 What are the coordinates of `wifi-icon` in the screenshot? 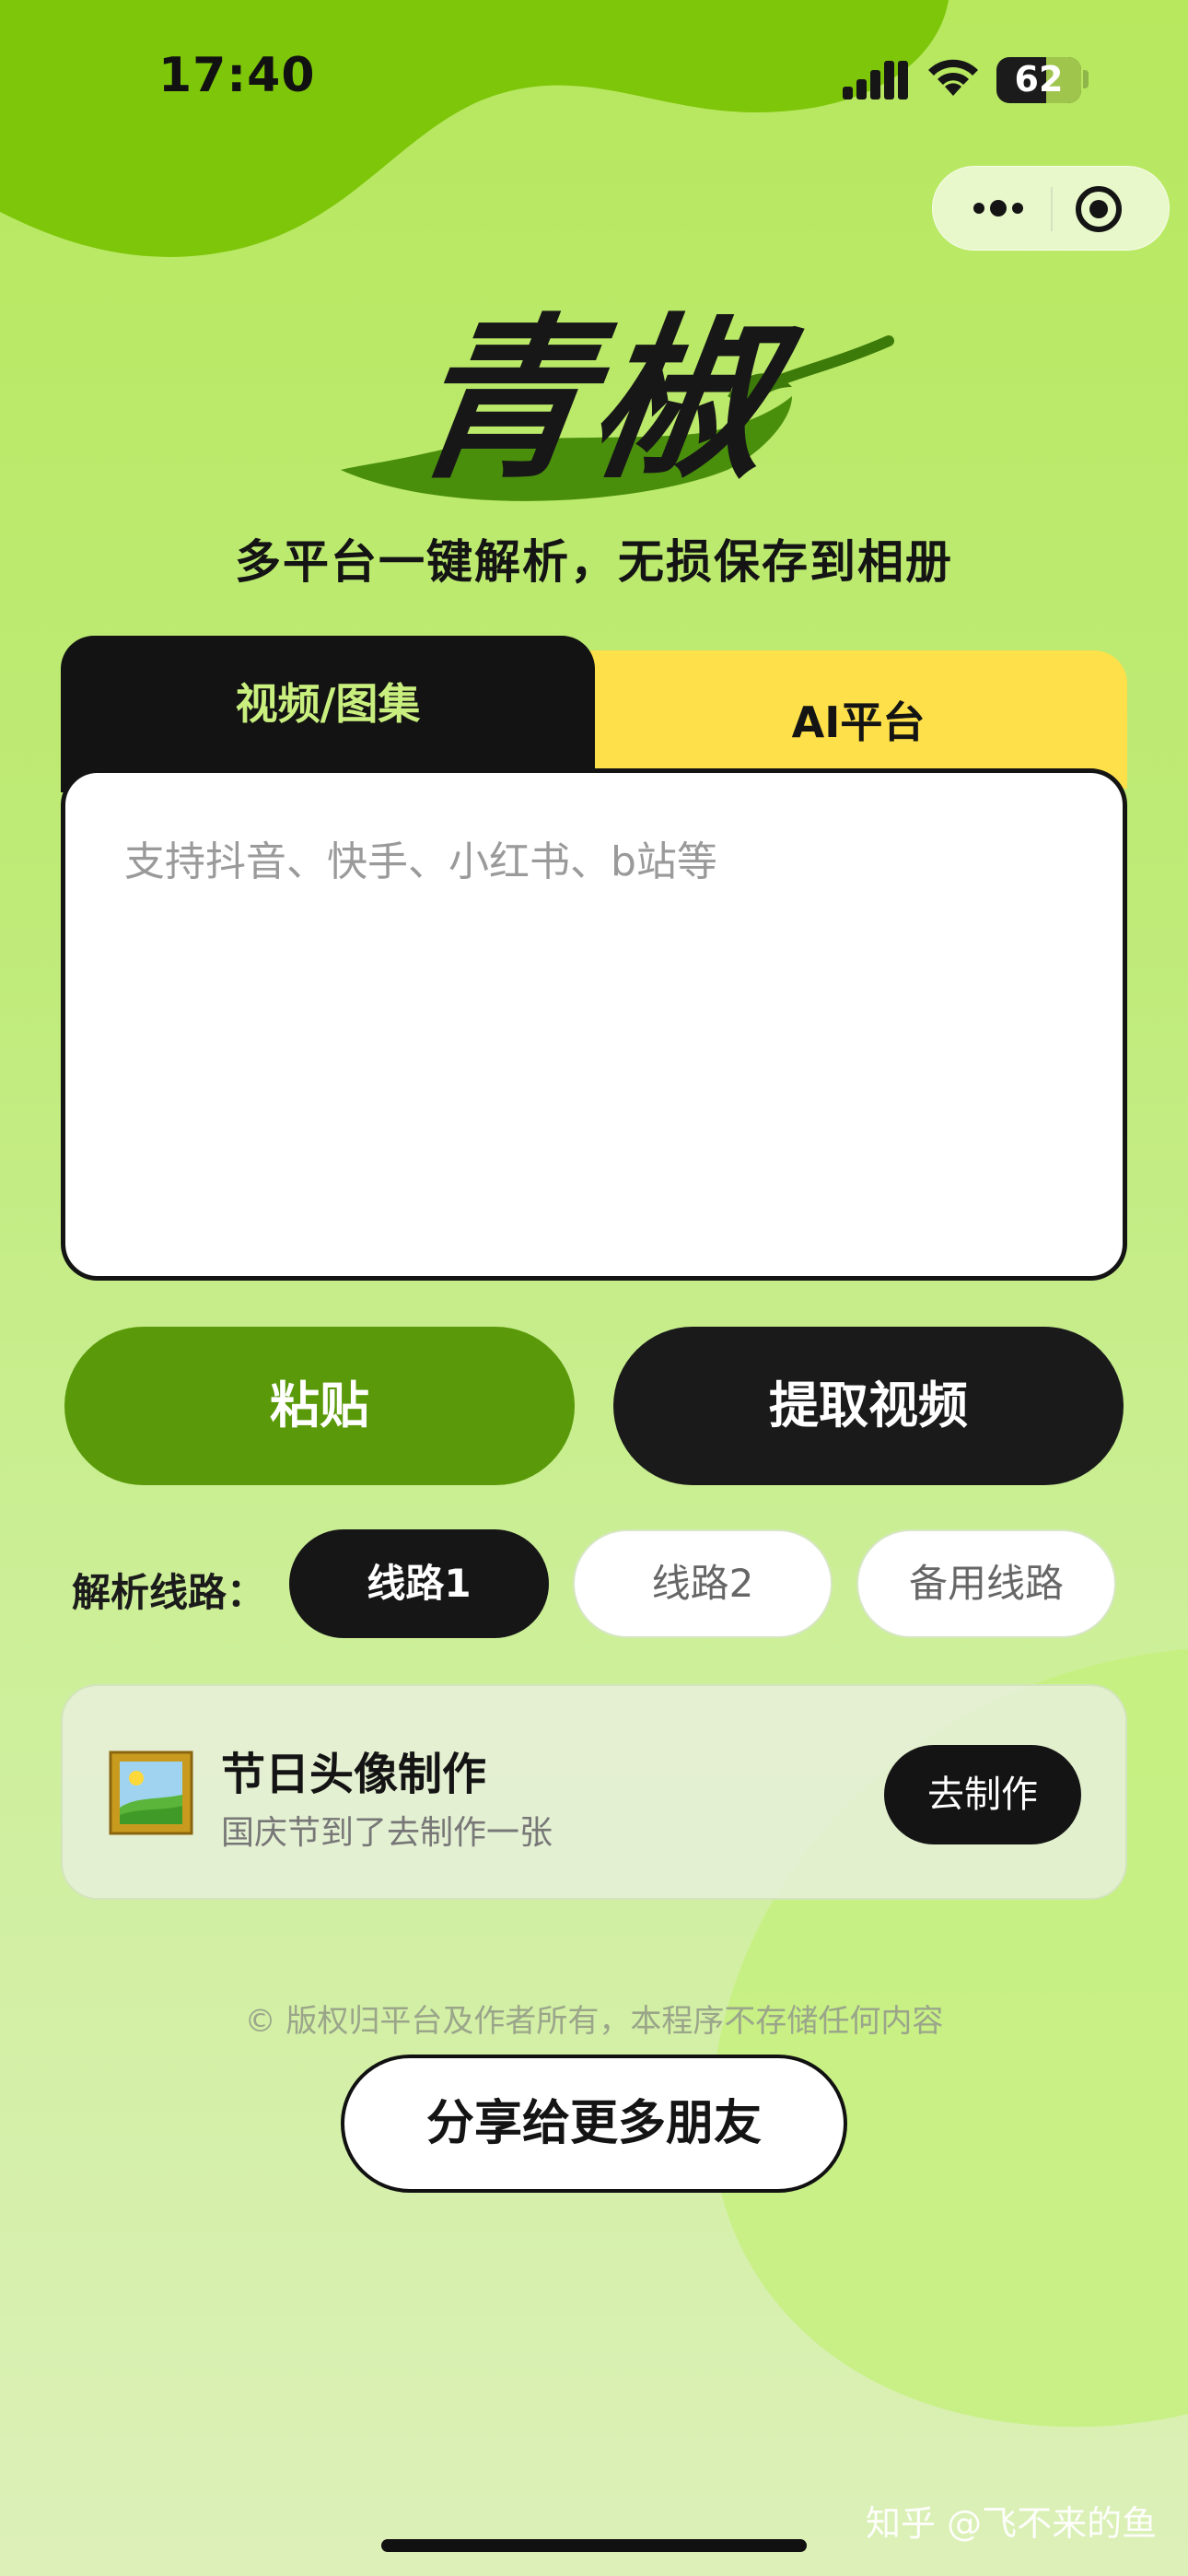 It's located at (953, 77).